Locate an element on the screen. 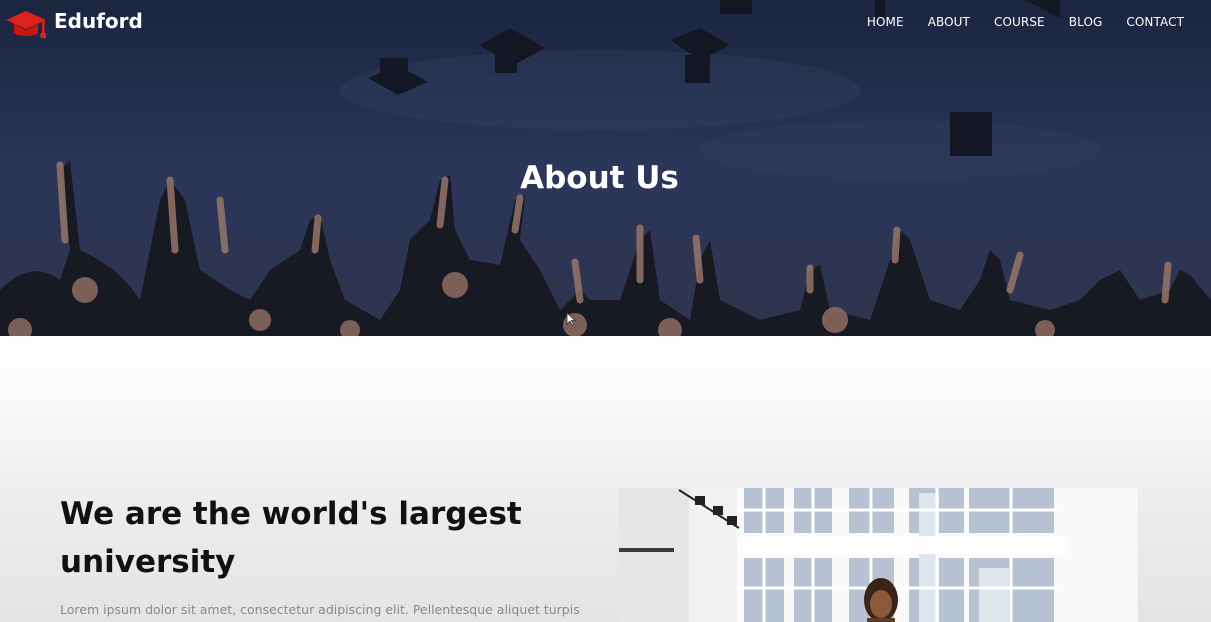 The image size is (1211, 622). nav-course: COURSE is located at coordinates (1019, 22).